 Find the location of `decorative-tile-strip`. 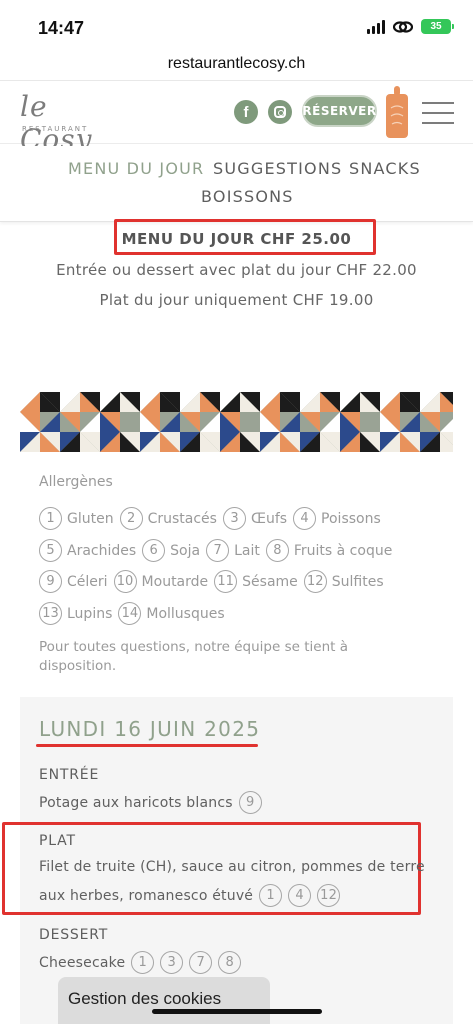

decorative-tile-strip is located at coordinates (236, 422).